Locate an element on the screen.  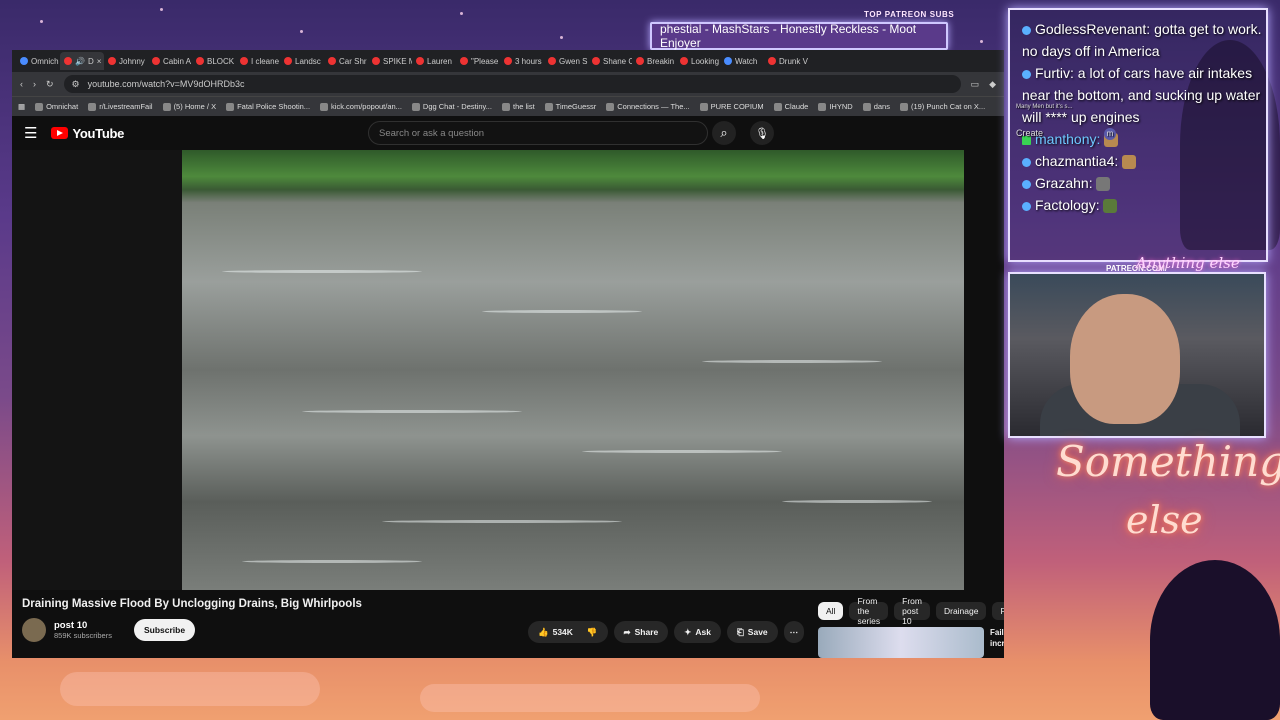
video-actions: 👍 534K 👎 ➦ Share ✦ Ask ⎗ Save ⋯ is located at coordinates (666, 632).